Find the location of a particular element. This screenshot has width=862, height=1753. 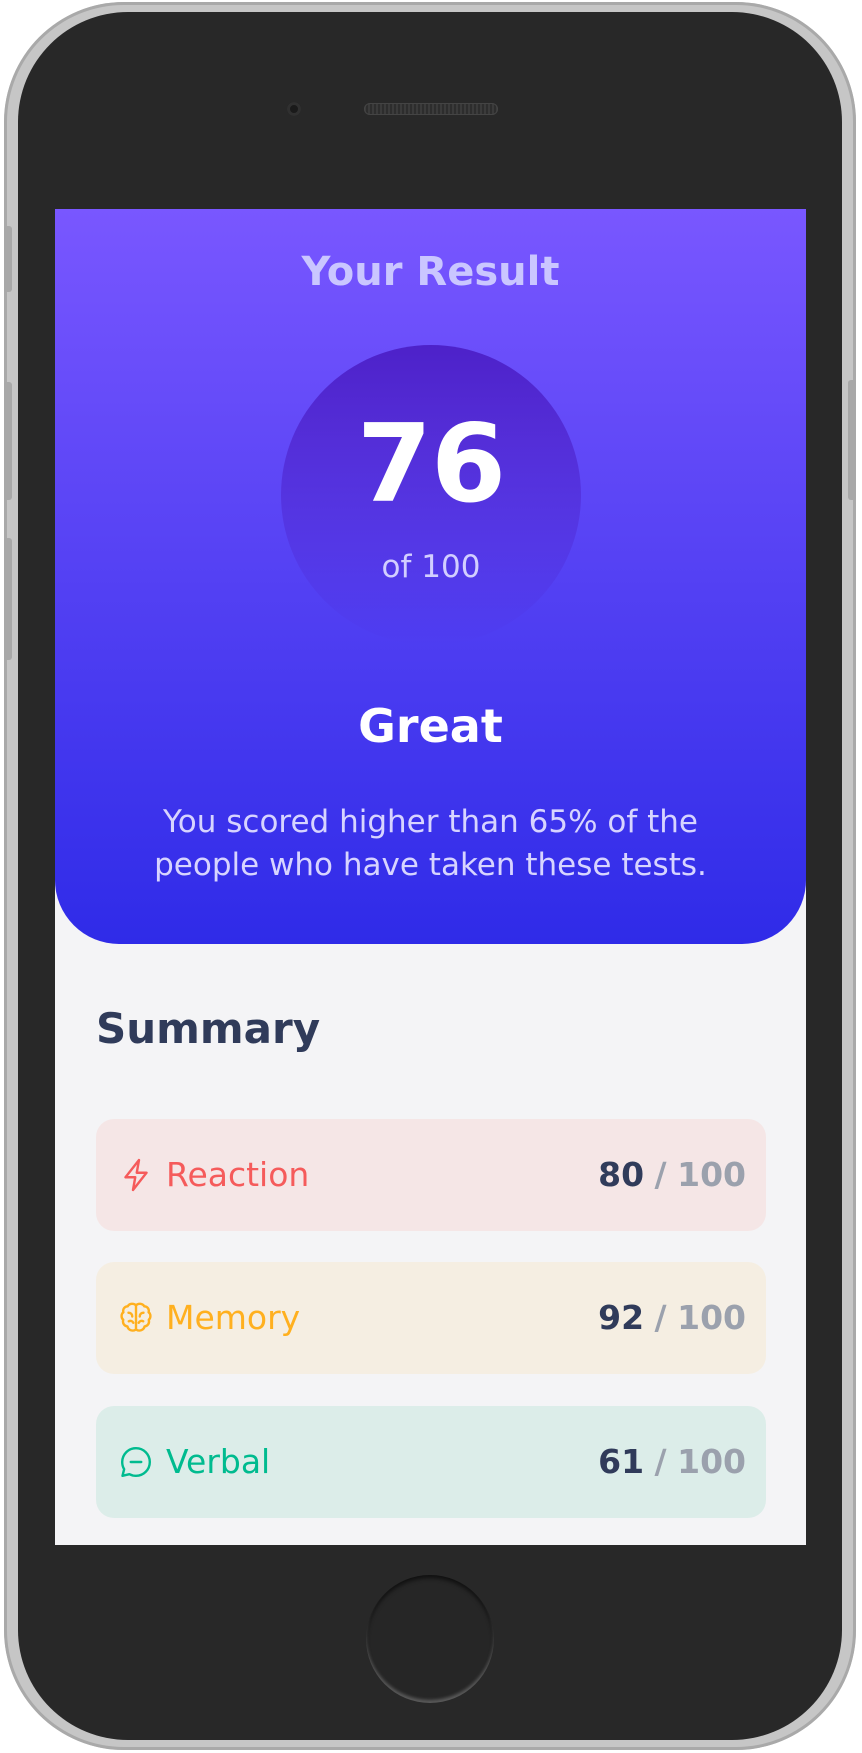

front-camera is located at coordinates (294, 109).